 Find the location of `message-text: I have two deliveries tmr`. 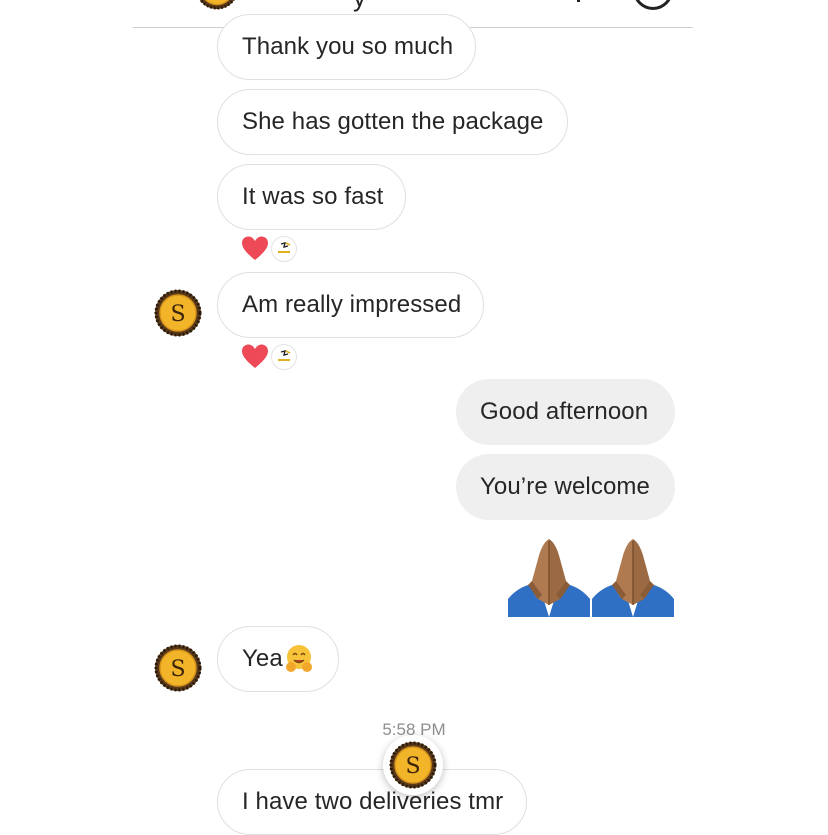

message-text: I have two deliveries tmr is located at coordinates (373, 801).